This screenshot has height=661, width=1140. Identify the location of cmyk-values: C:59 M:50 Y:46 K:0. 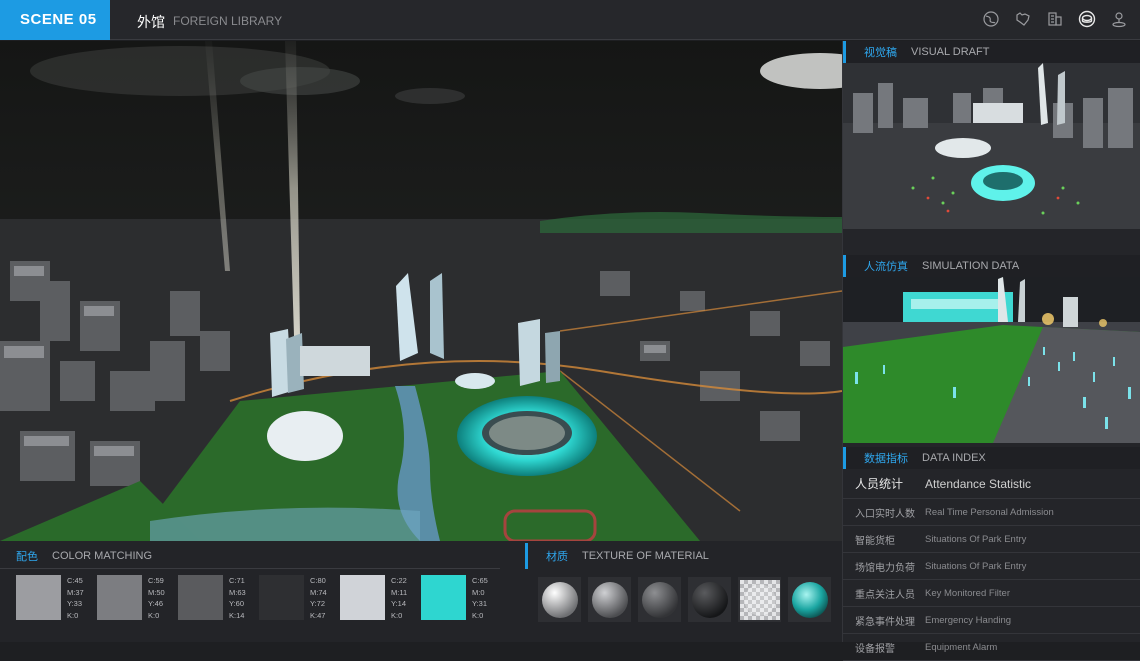
(159, 598).